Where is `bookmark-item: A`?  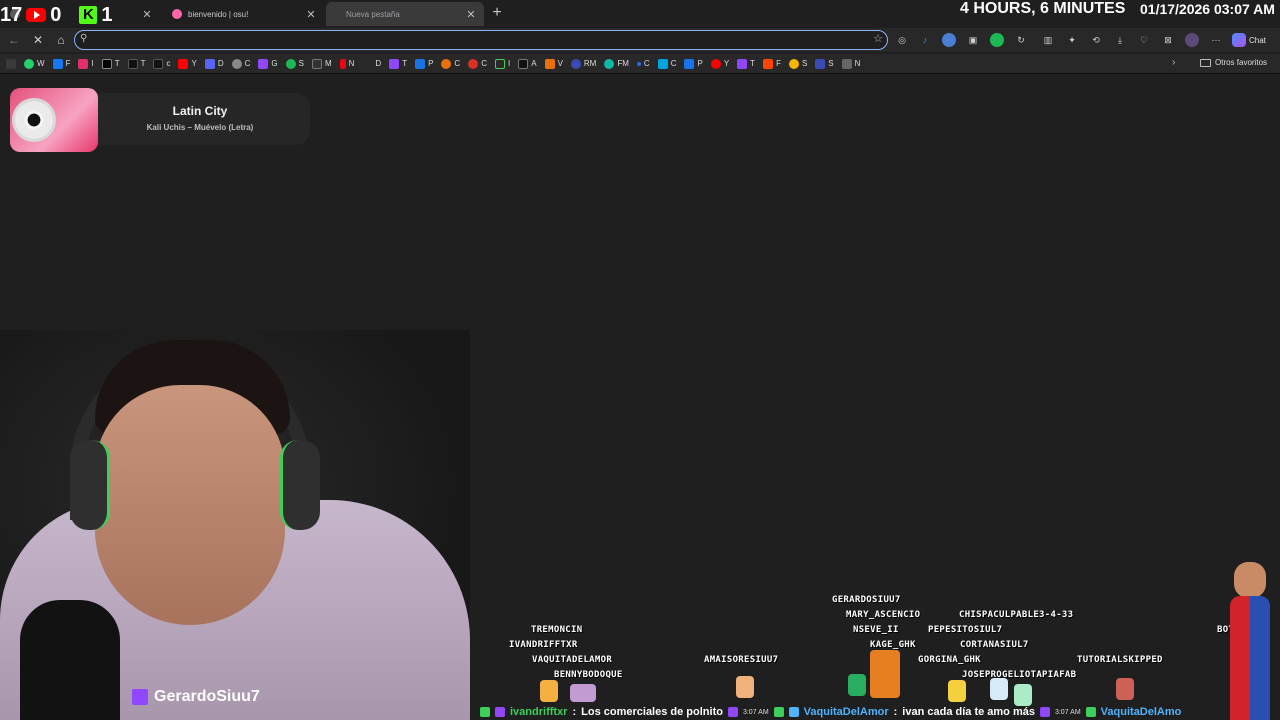
bookmark-item: A is located at coordinates (527, 63).